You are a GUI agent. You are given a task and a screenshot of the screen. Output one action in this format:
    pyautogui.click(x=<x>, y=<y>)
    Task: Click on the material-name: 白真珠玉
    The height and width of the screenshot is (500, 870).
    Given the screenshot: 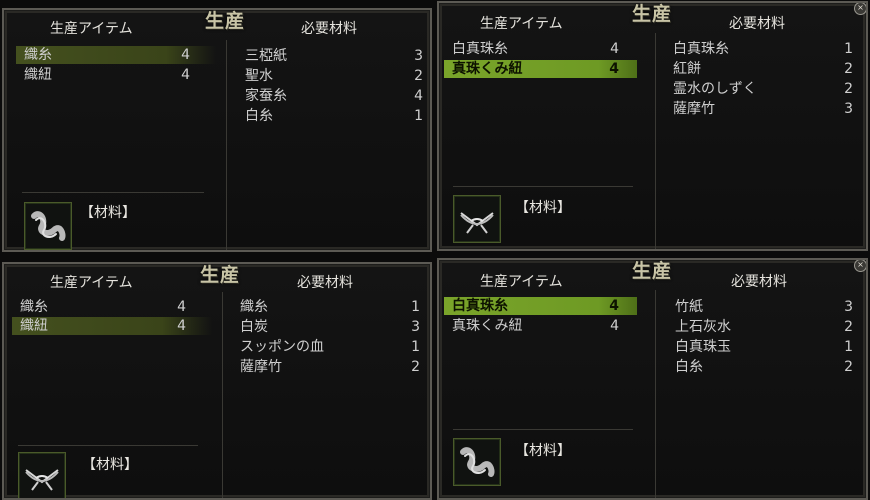 What is the action you would take?
    pyautogui.click(x=703, y=347)
    